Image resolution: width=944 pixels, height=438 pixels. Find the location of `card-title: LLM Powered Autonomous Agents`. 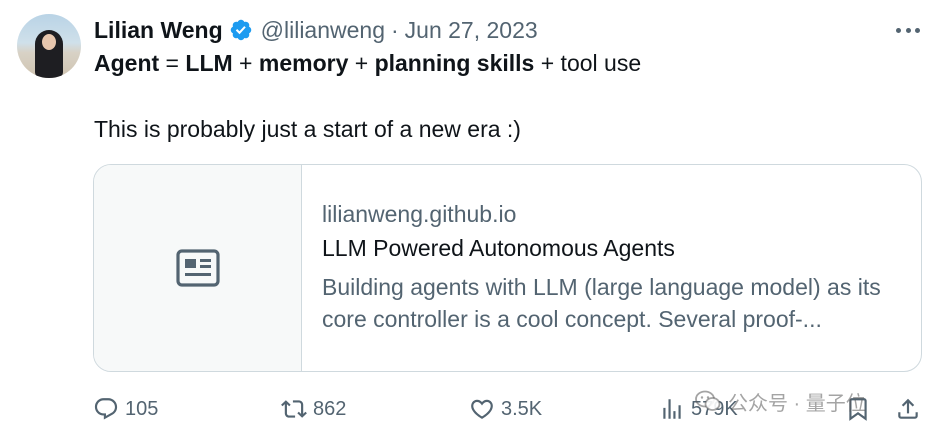

card-title: LLM Powered Autonomous Agents is located at coordinates (498, 248).